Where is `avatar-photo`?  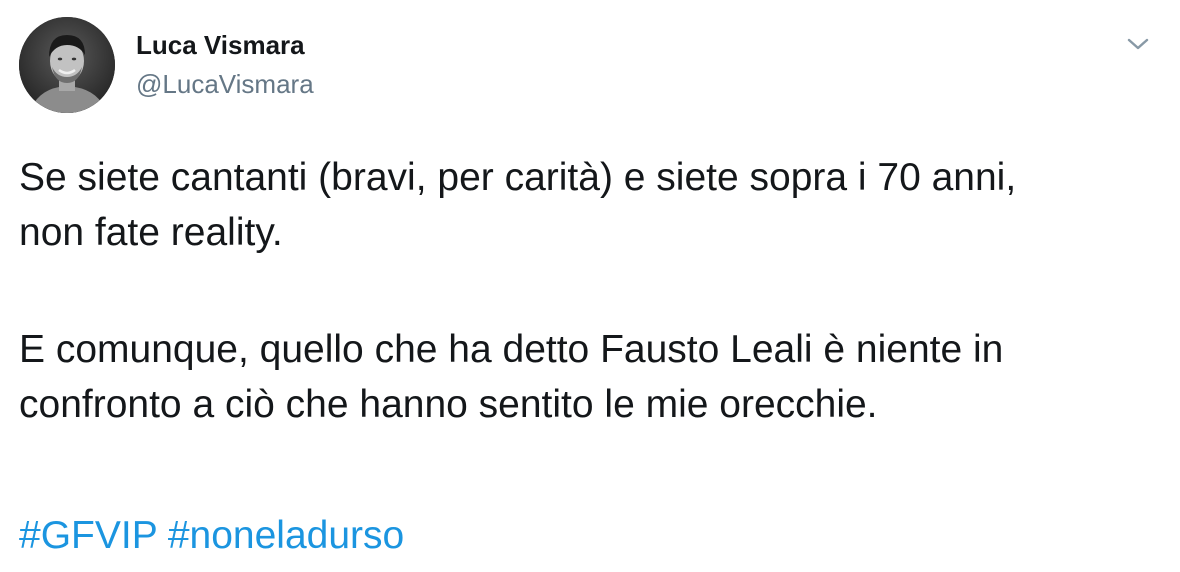 avatar-photo is located at coordinates (67, 65).